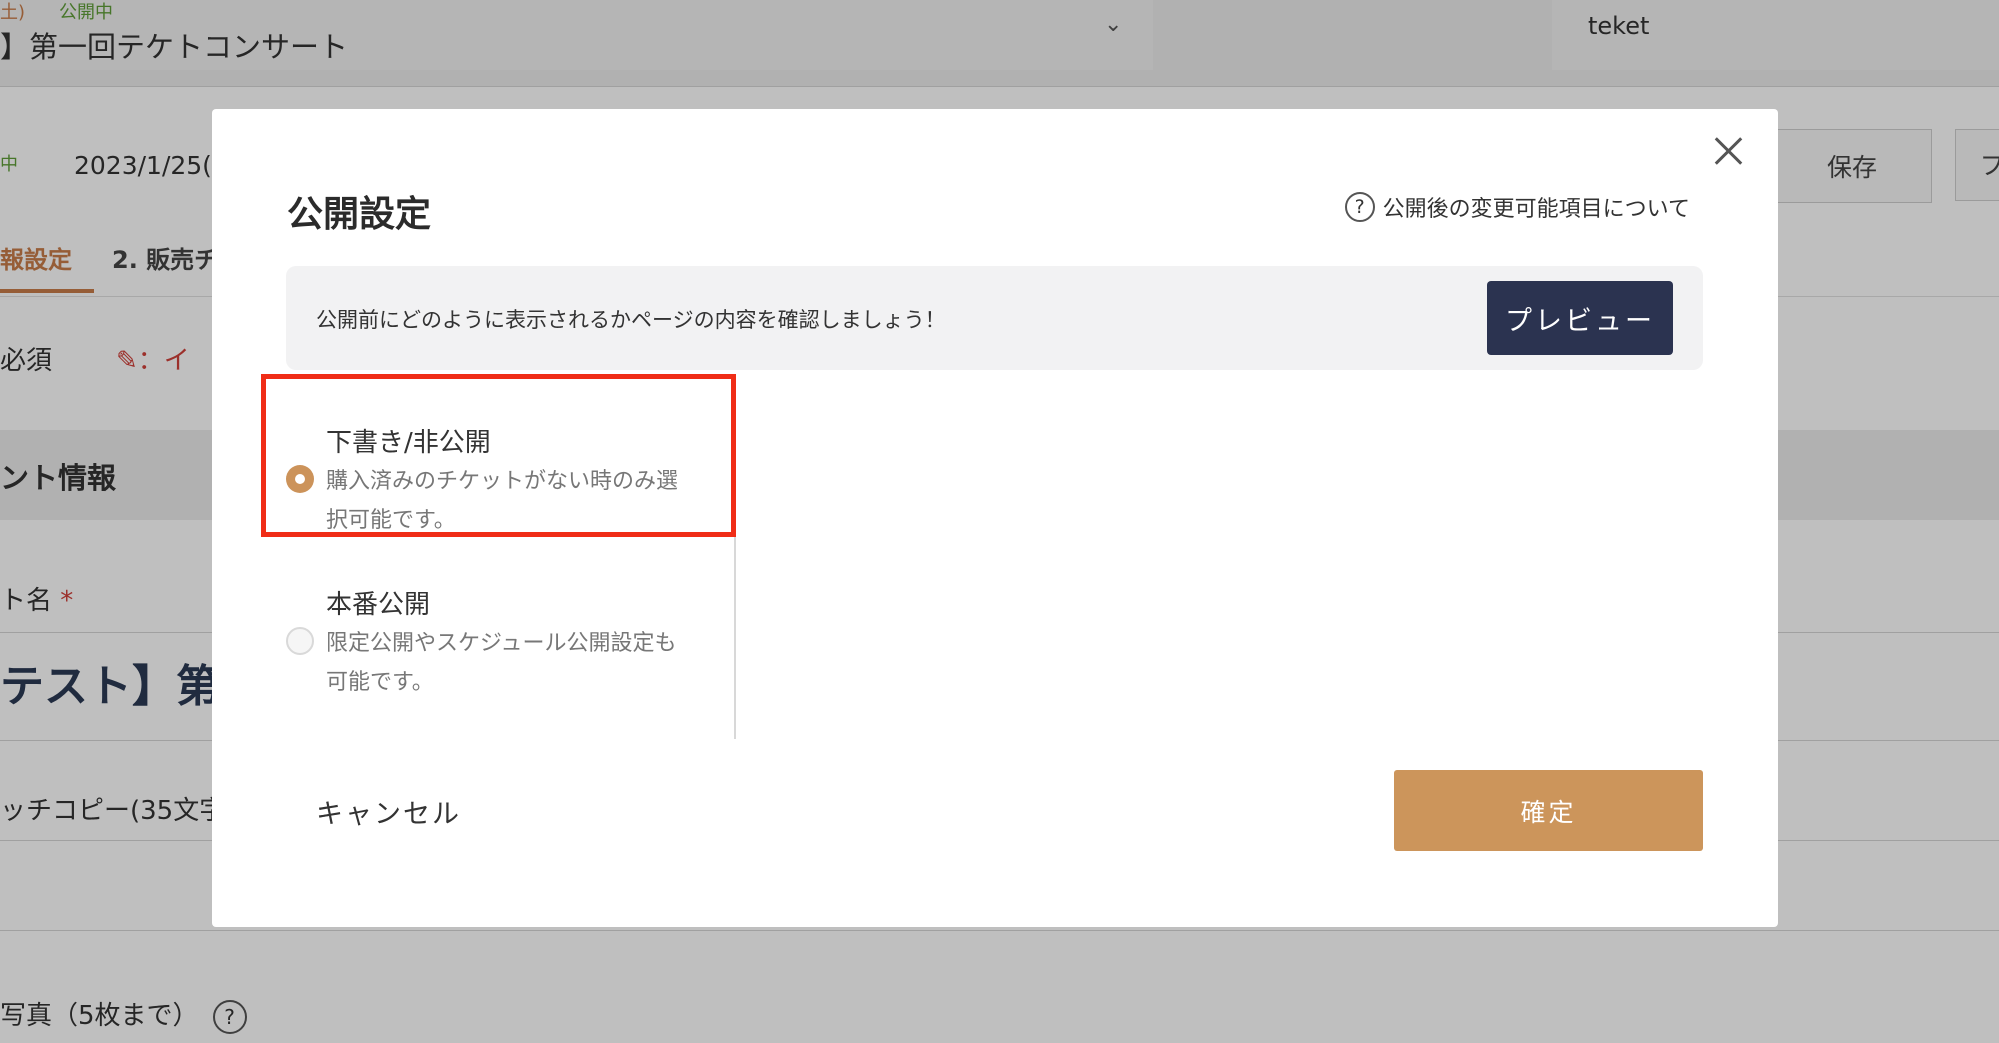  Describe the element at coordinates (378, 605) in the screenshot. I see `option-title: 本番公開` at that location.